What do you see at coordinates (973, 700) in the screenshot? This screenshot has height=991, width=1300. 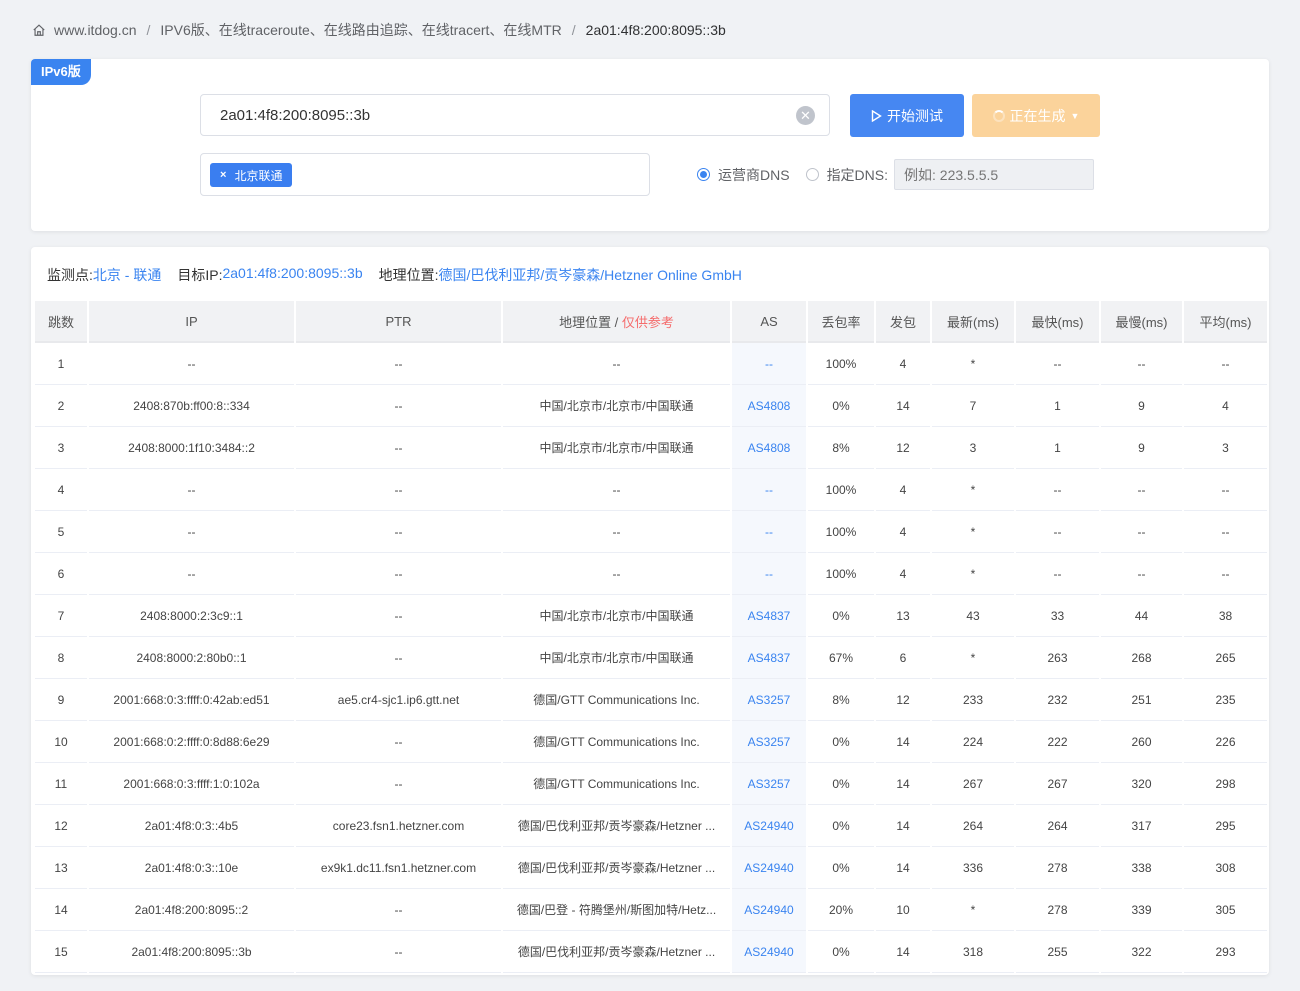 I see `cell-last: 233` at bounding box center [973, 700].